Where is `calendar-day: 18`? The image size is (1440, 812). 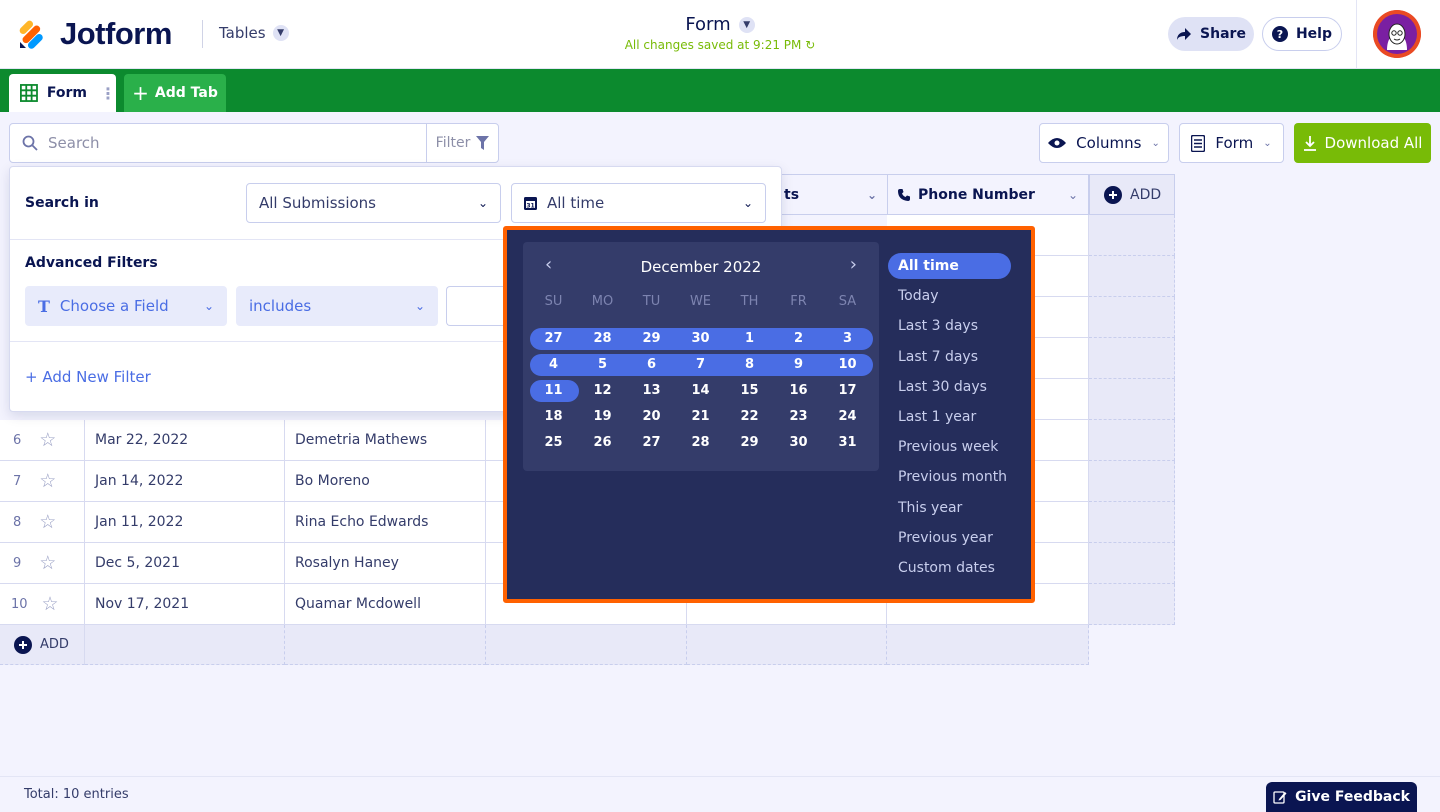
calendar-day: 18 is located at coordinates (553, 417).